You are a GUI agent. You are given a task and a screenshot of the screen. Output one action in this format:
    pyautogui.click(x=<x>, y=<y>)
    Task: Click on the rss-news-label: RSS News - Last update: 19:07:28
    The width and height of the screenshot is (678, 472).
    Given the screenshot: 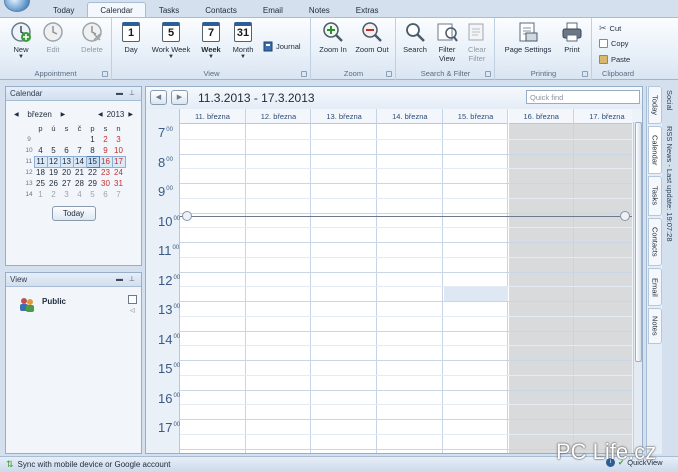 What is the action you would take?
    pyautogui.click(x=669, y=184)
    